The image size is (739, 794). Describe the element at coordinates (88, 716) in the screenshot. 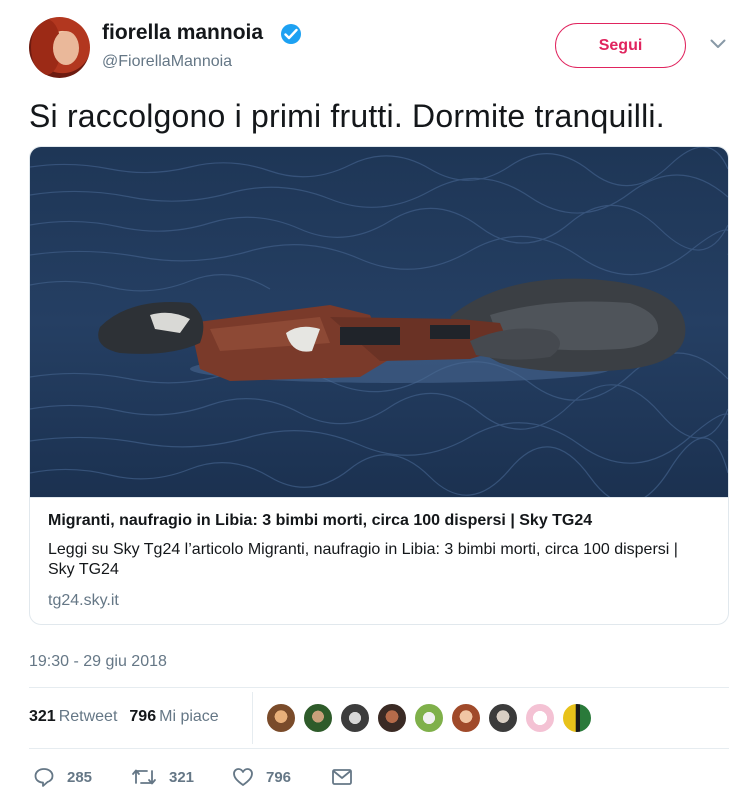

I see `retweet-label: Retweet` at that location.